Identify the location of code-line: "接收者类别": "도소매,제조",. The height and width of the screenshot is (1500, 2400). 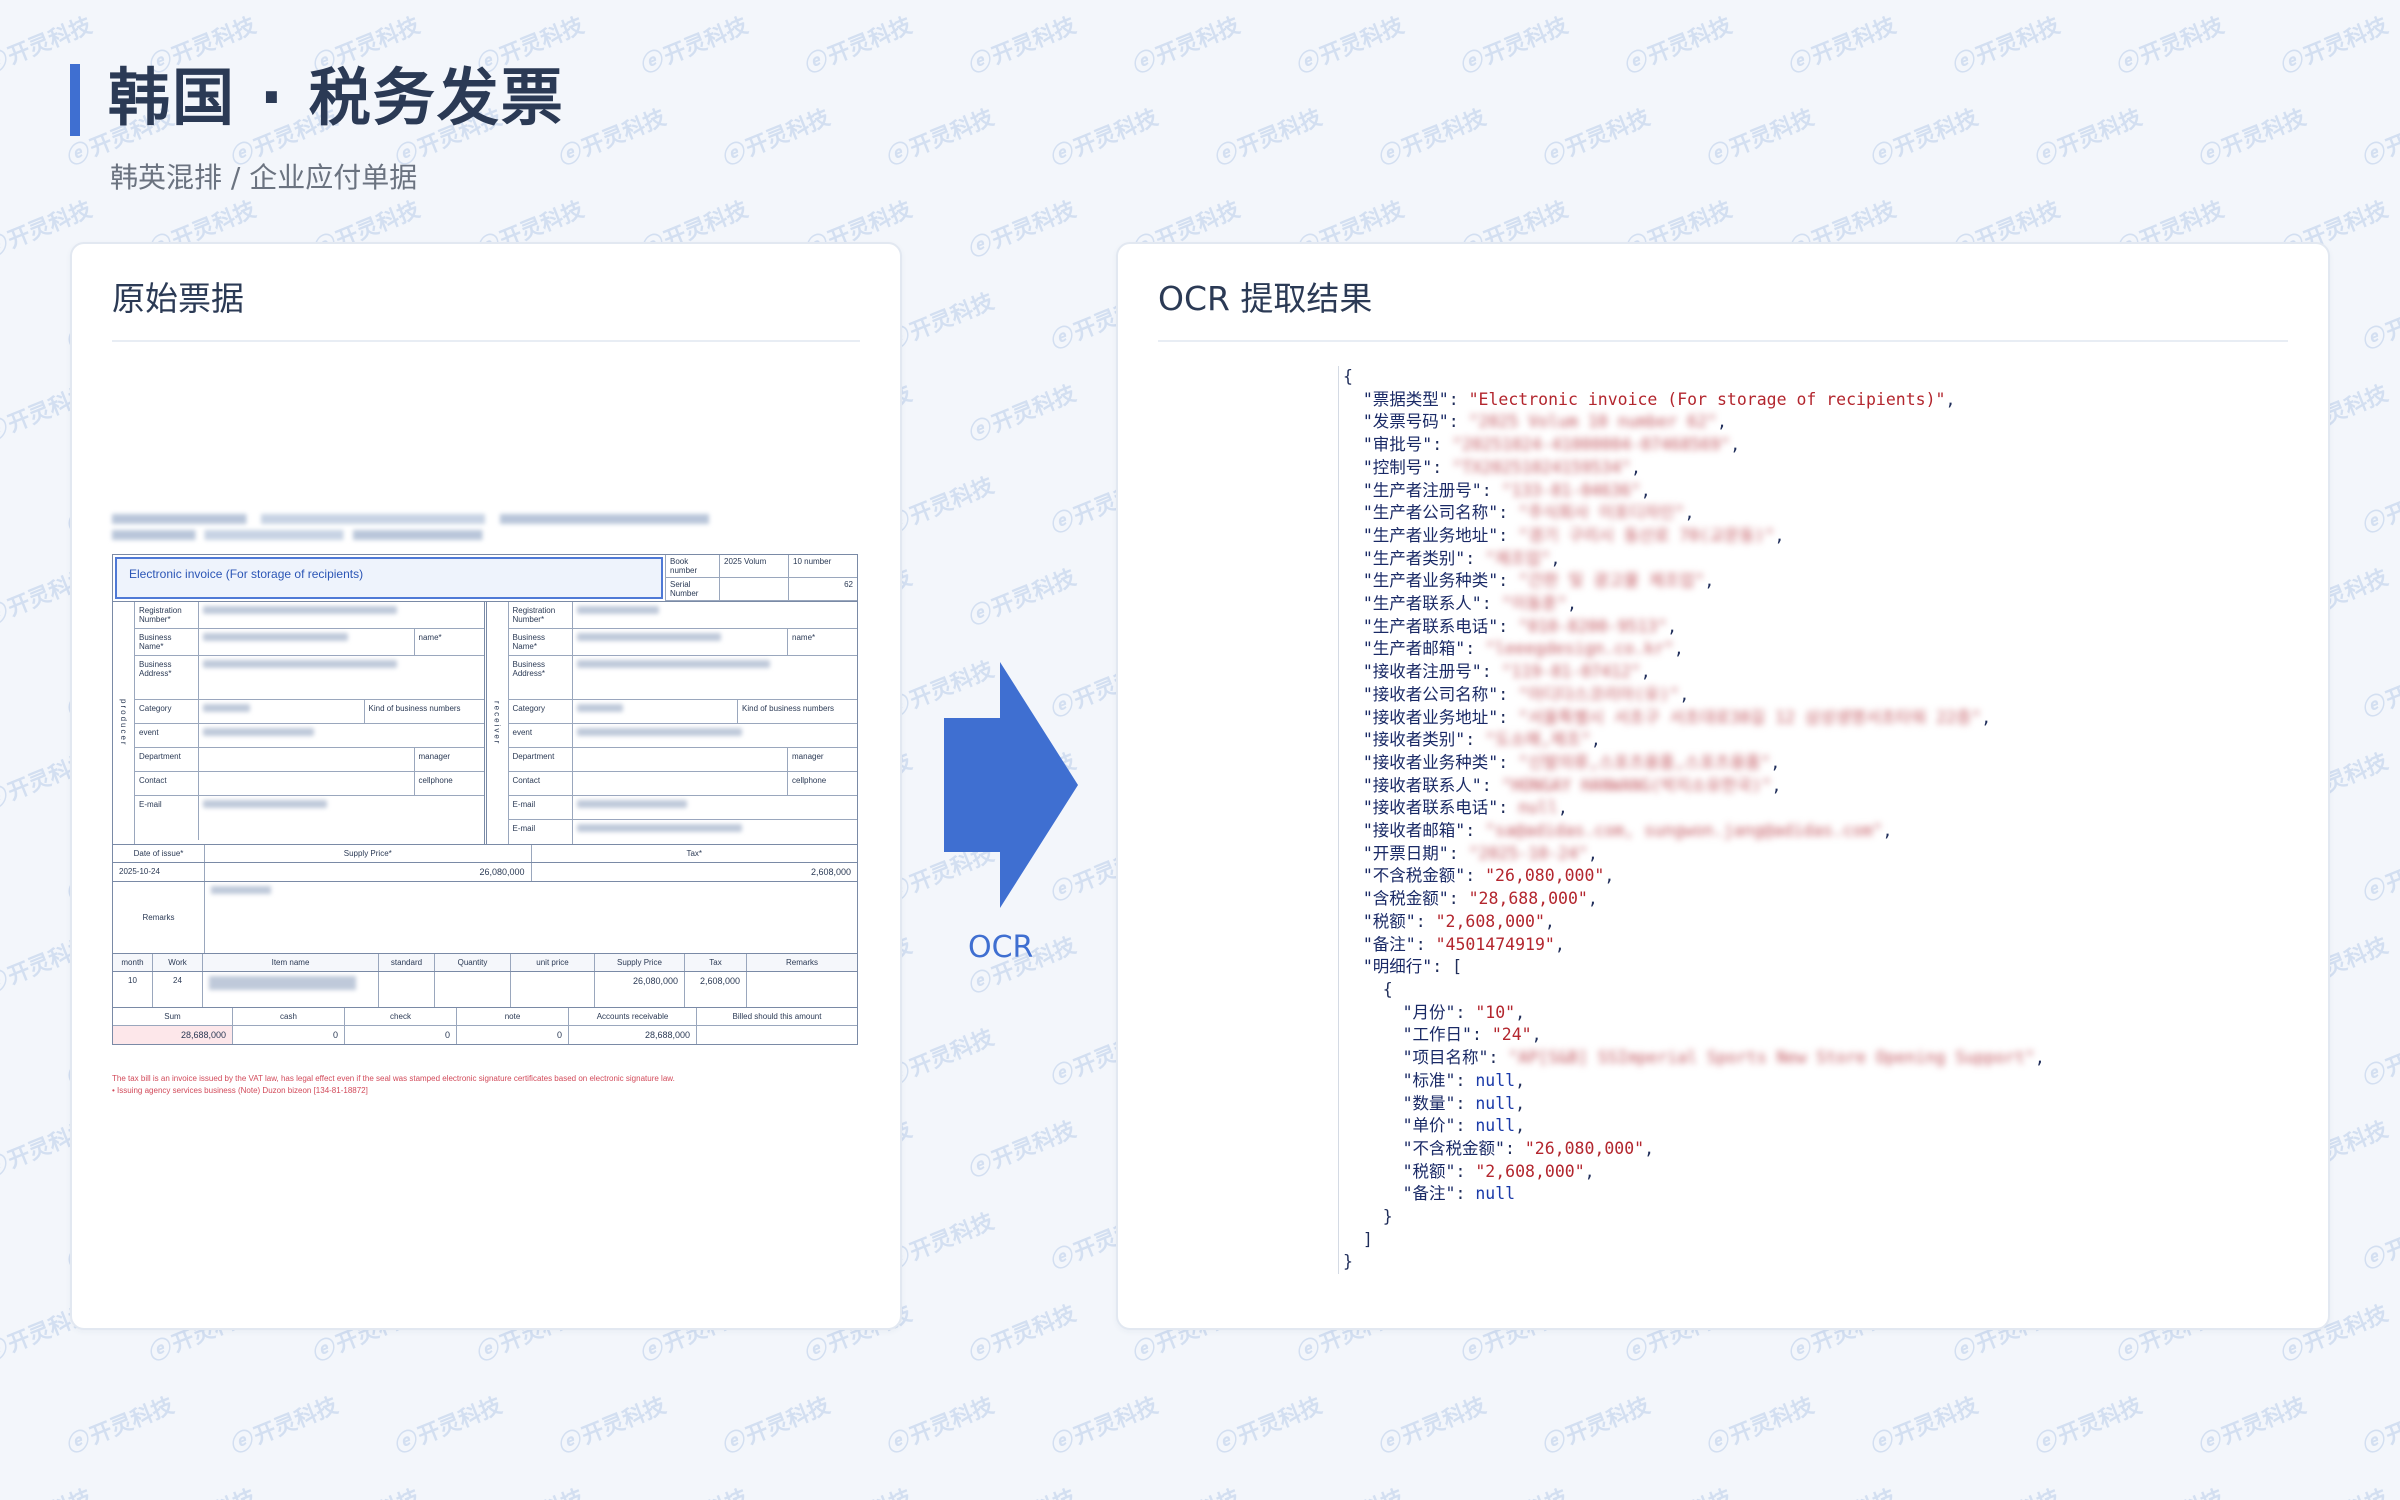
(1481, 740).